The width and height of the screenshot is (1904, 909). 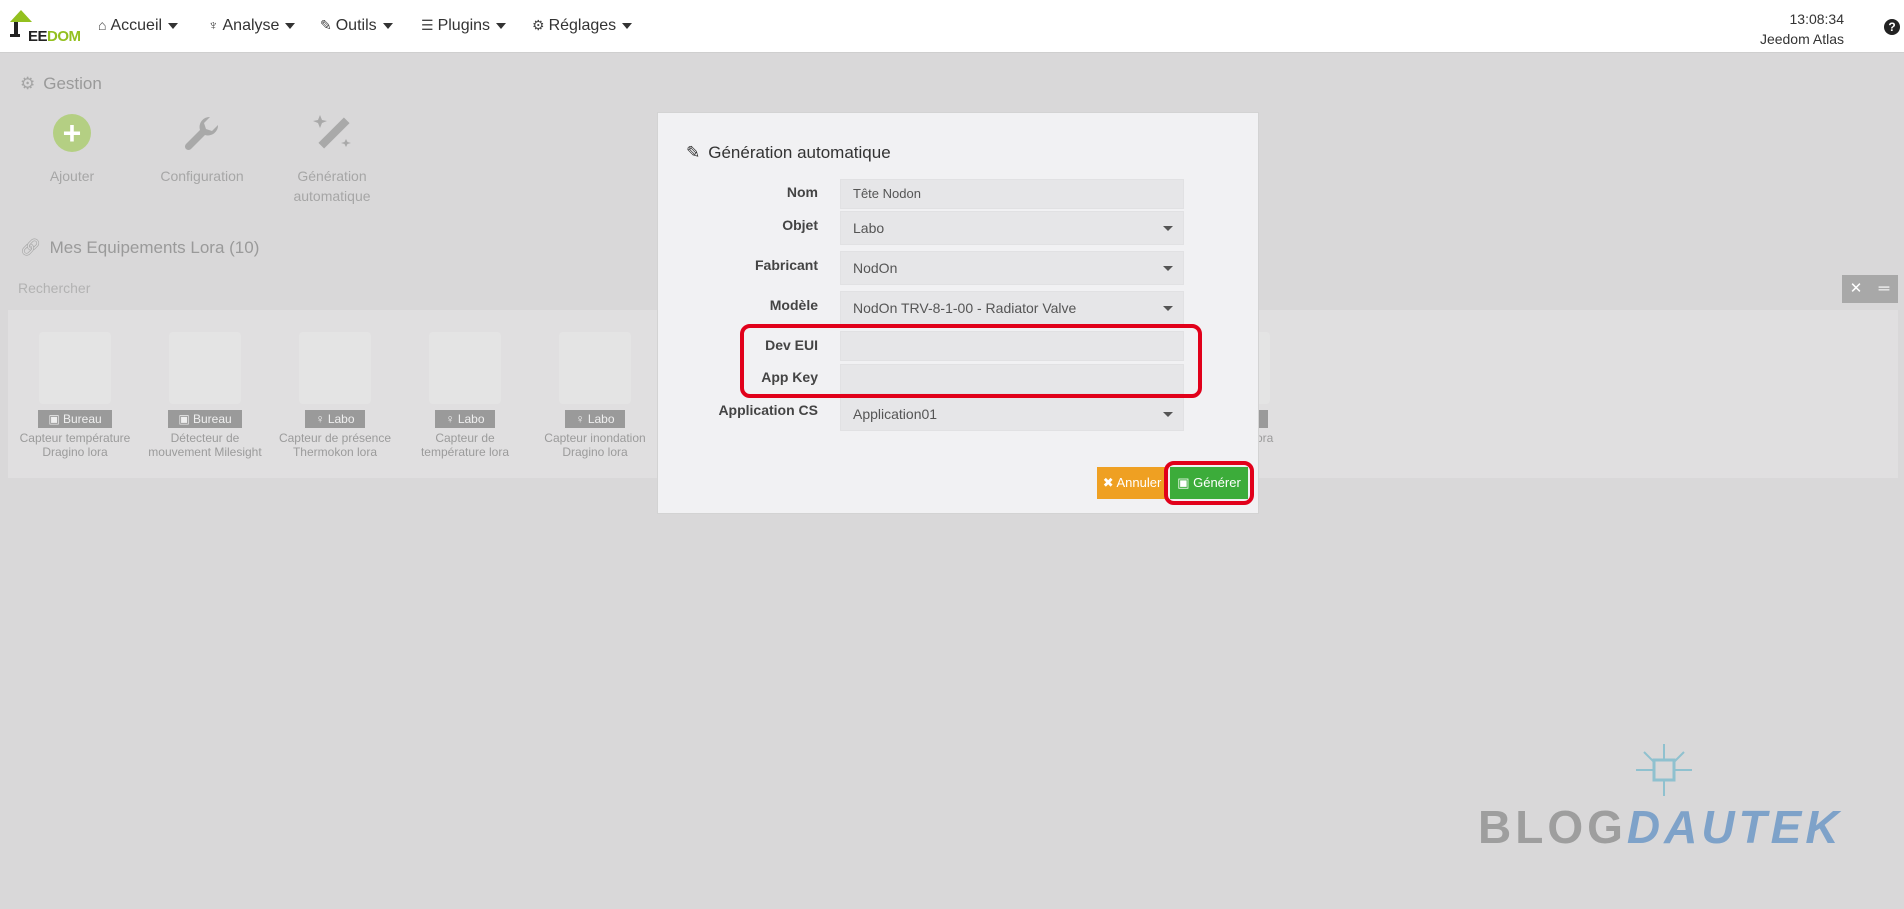 What do you see at coordinates (102, 25) in the screenshot?
I see `home-icon: ⌂` at bounding box center [102, 25].